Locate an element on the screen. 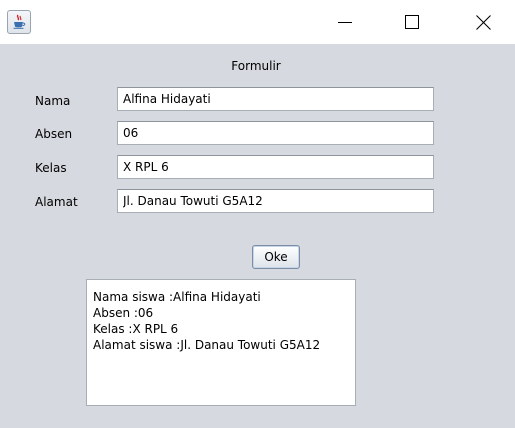  label-absen: Absen is located at coordinates (54, 134).